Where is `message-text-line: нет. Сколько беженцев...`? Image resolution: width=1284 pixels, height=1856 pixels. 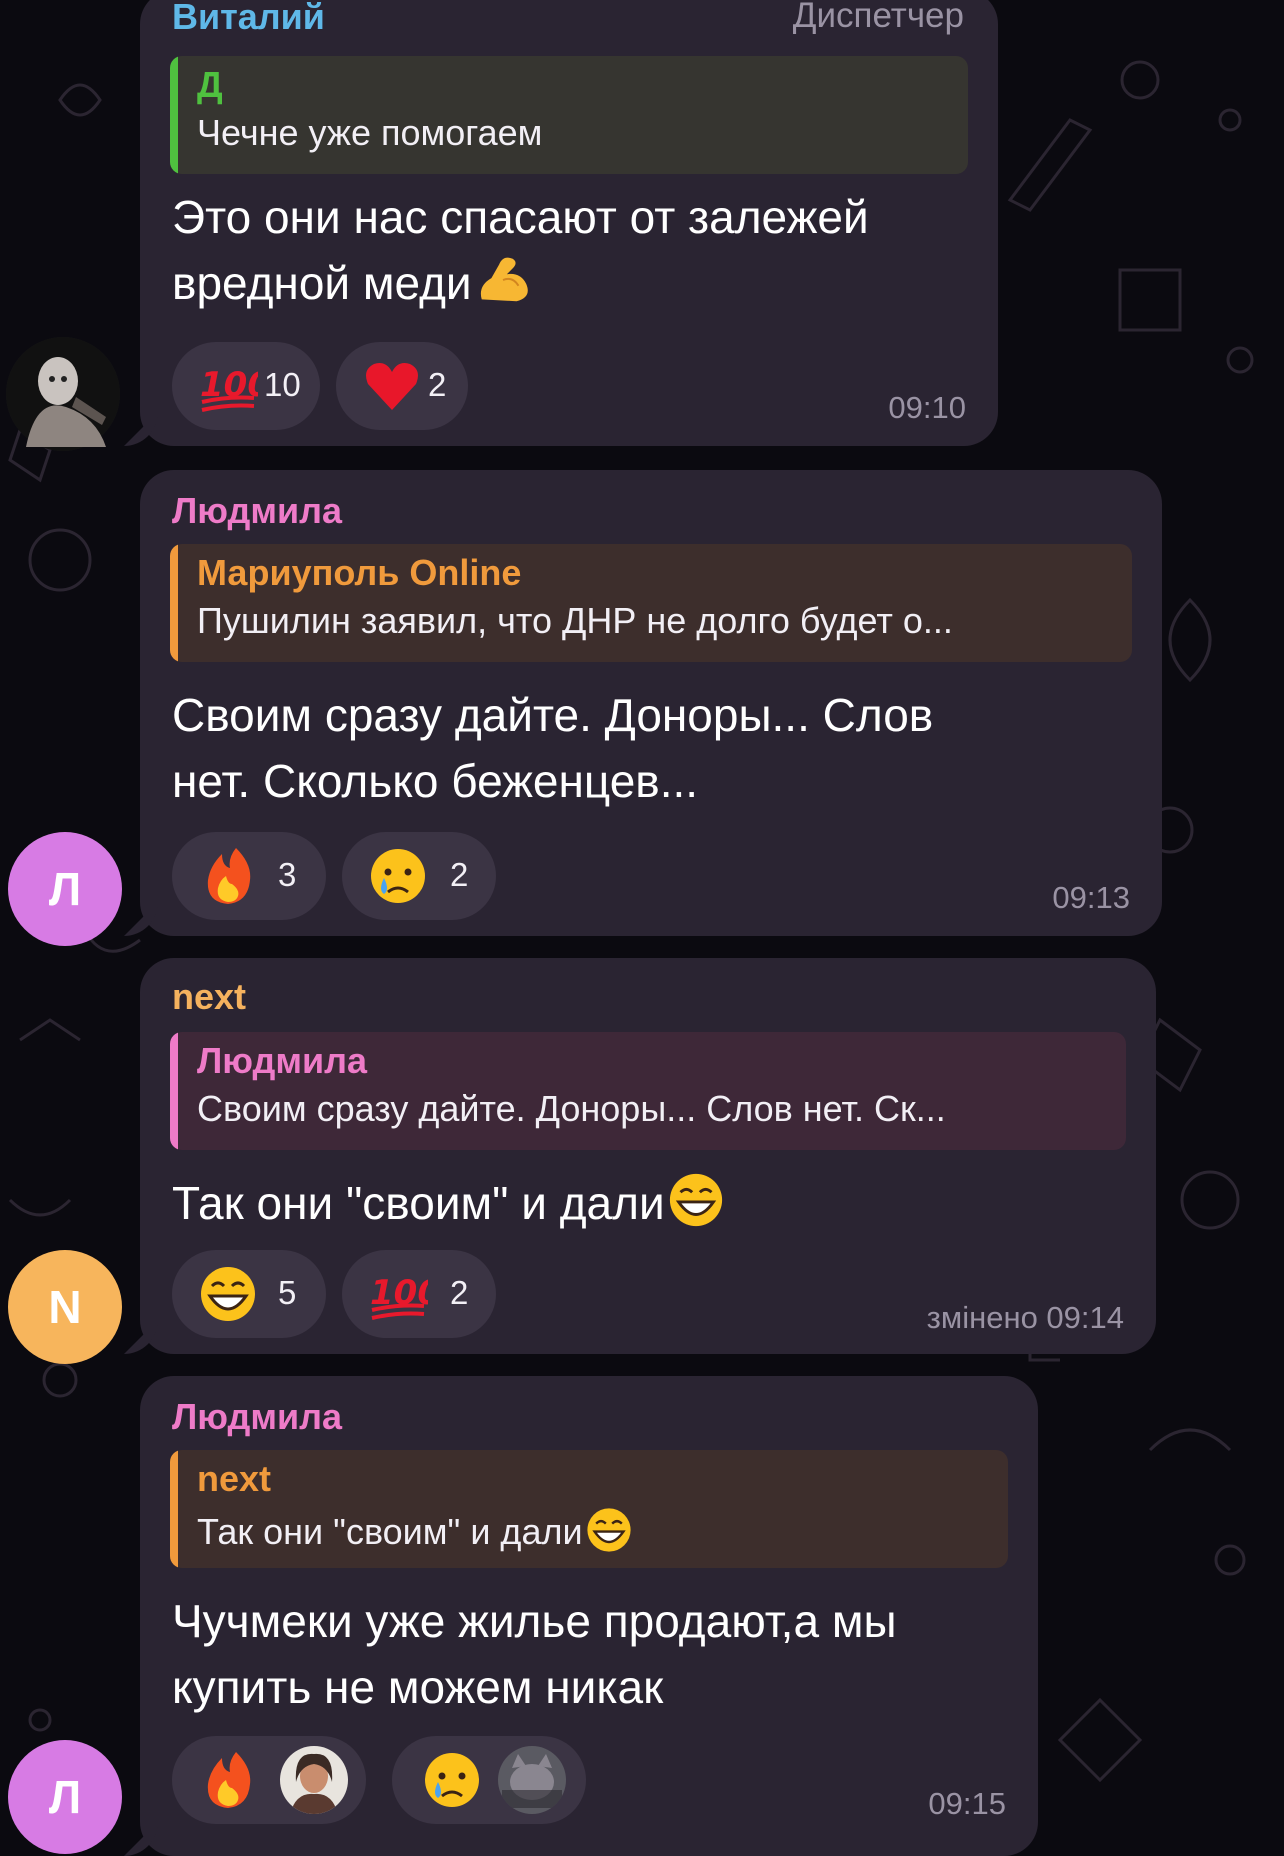
message-text-line: нет. Сколько беженцев... is located at coordinates (435, 781).